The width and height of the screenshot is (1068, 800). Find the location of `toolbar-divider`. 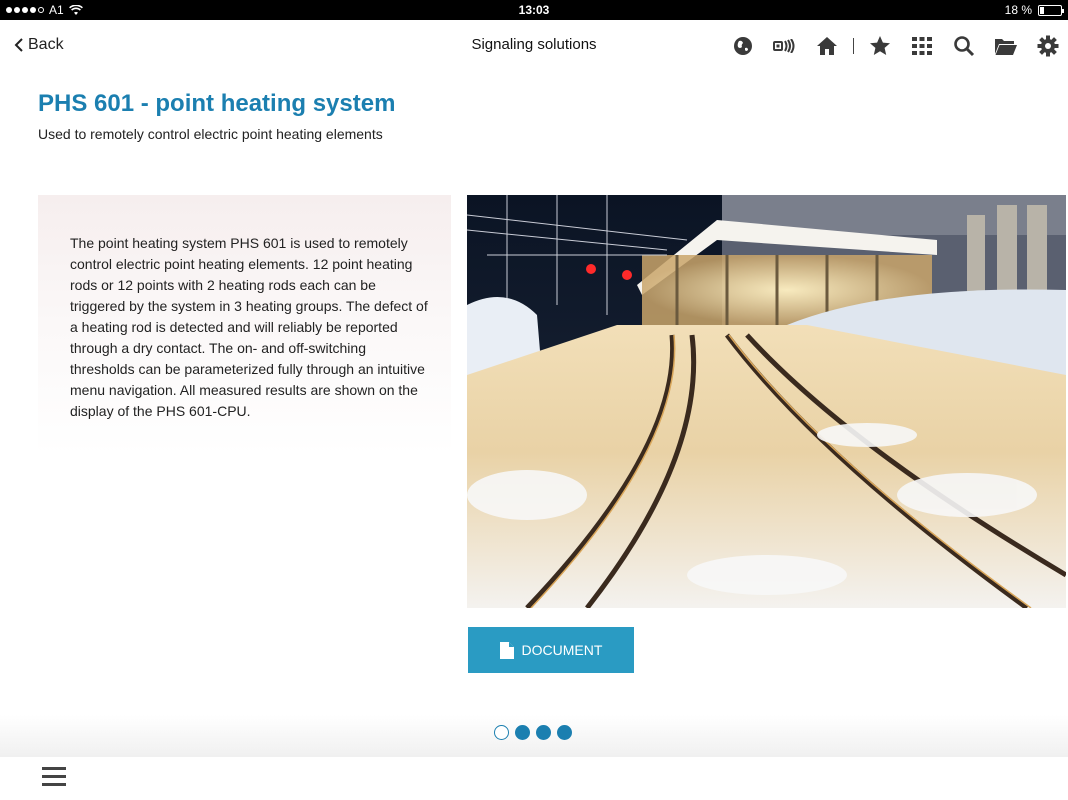

toolbar-divider is located at coordinates (853, 46).